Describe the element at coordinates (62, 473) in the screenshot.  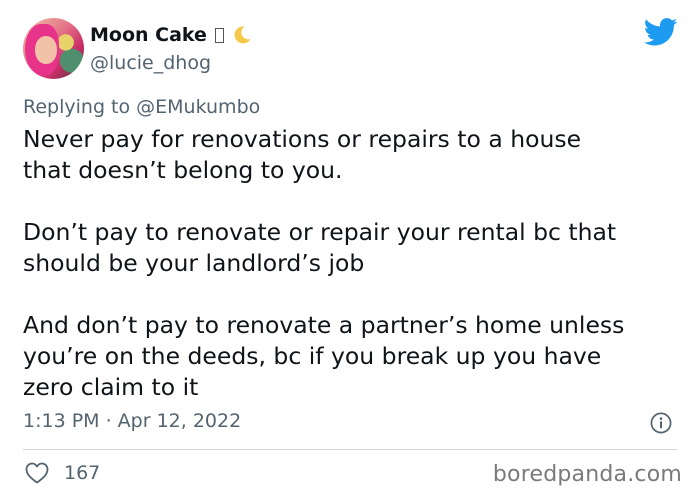
I see `like-action: 167` at that location.